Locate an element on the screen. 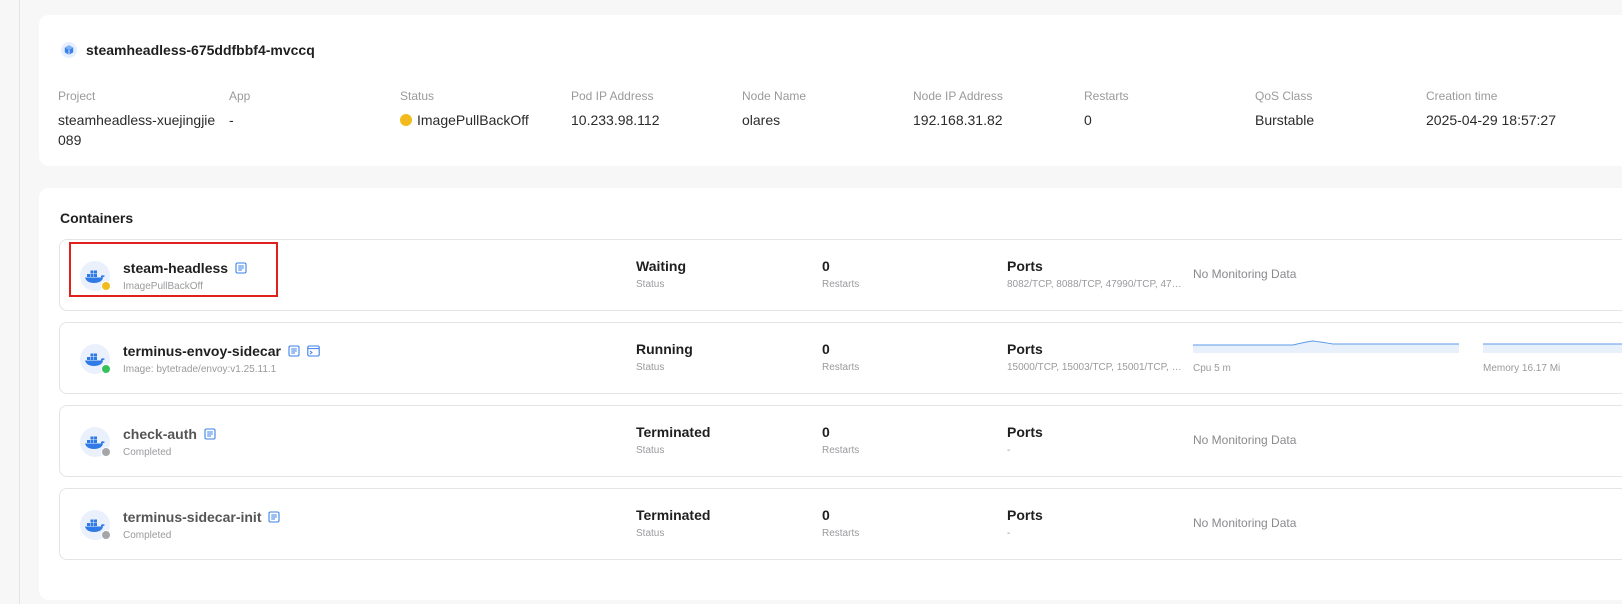 The height and width of the screenshot is (604, 1622). field-node-name: Node Name olares is located at coordinates (827, 109).